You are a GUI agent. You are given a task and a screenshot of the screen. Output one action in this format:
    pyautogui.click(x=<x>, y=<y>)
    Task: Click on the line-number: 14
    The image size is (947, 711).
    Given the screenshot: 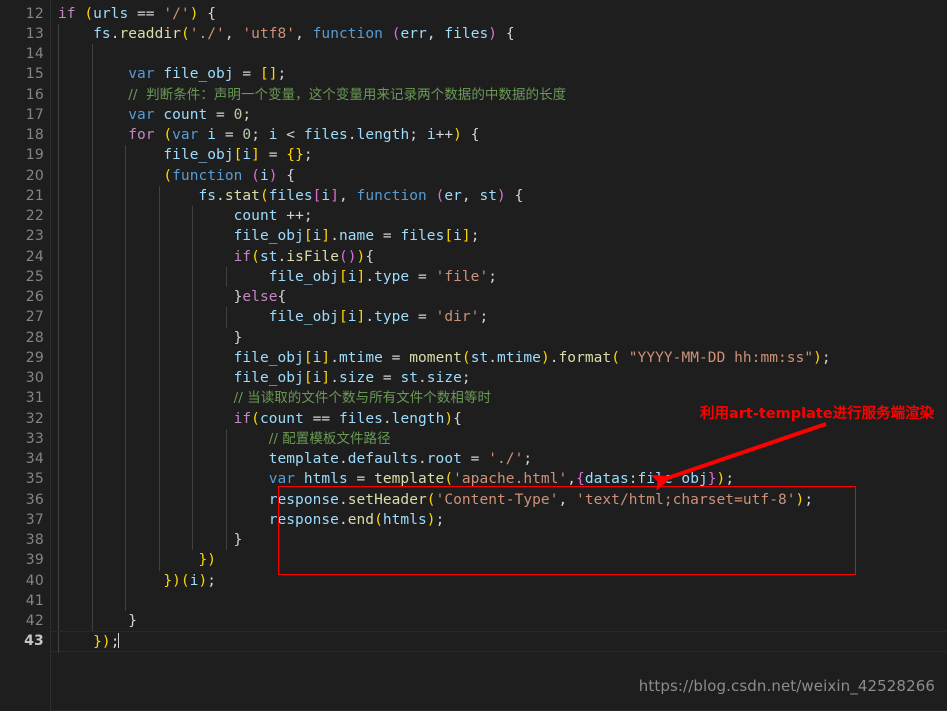 What is the action you would take?
    pyautogui.click(x=34, y=54)
    